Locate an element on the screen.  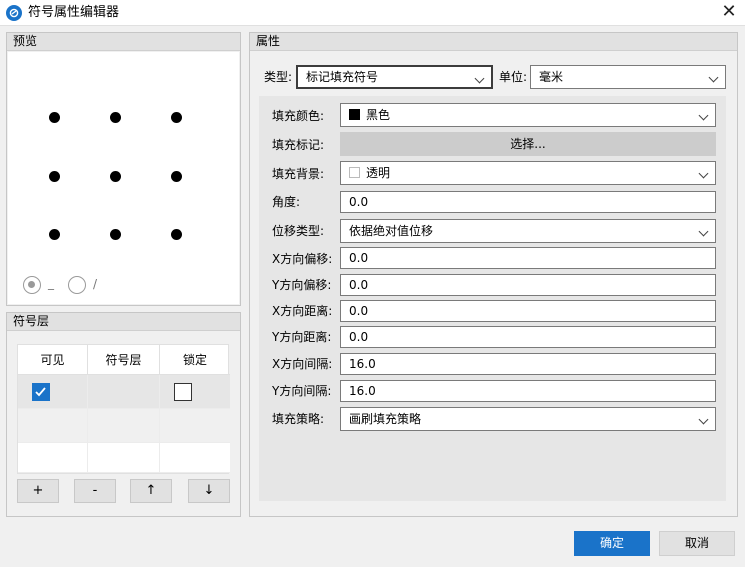
layer-cell is located at coordinates (124, 392).